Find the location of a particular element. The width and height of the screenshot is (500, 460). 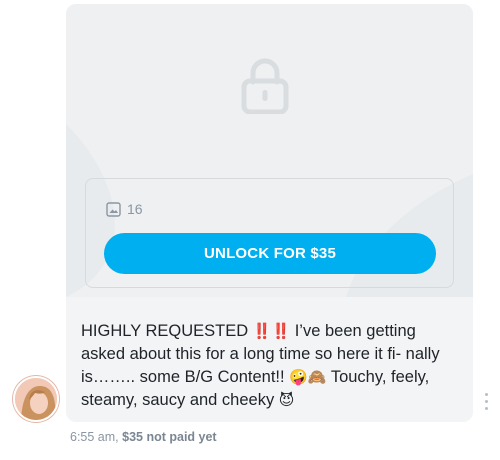

unlock-button: UNLOCK FOR $35 is located at coordinates (270, 253).